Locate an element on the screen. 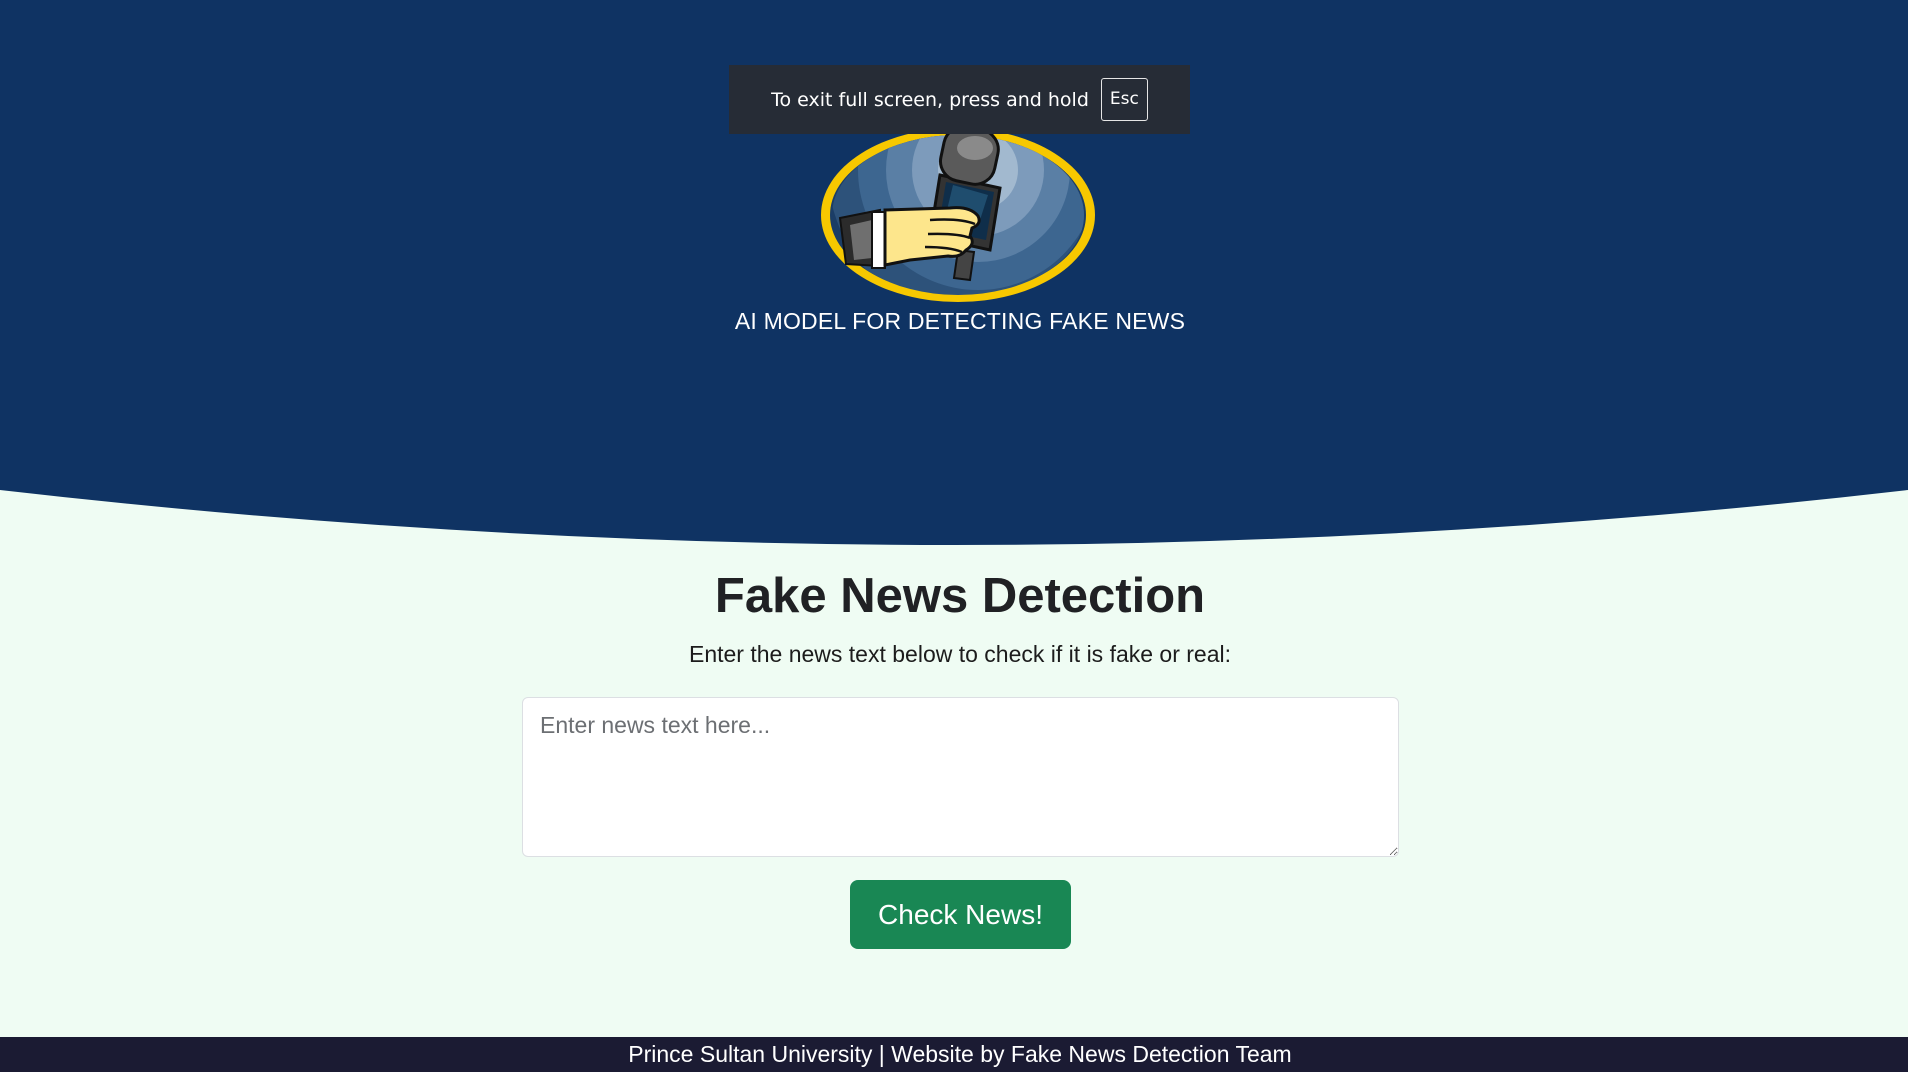  page-title: Fake News Detection is located at coordinates (960, 596).